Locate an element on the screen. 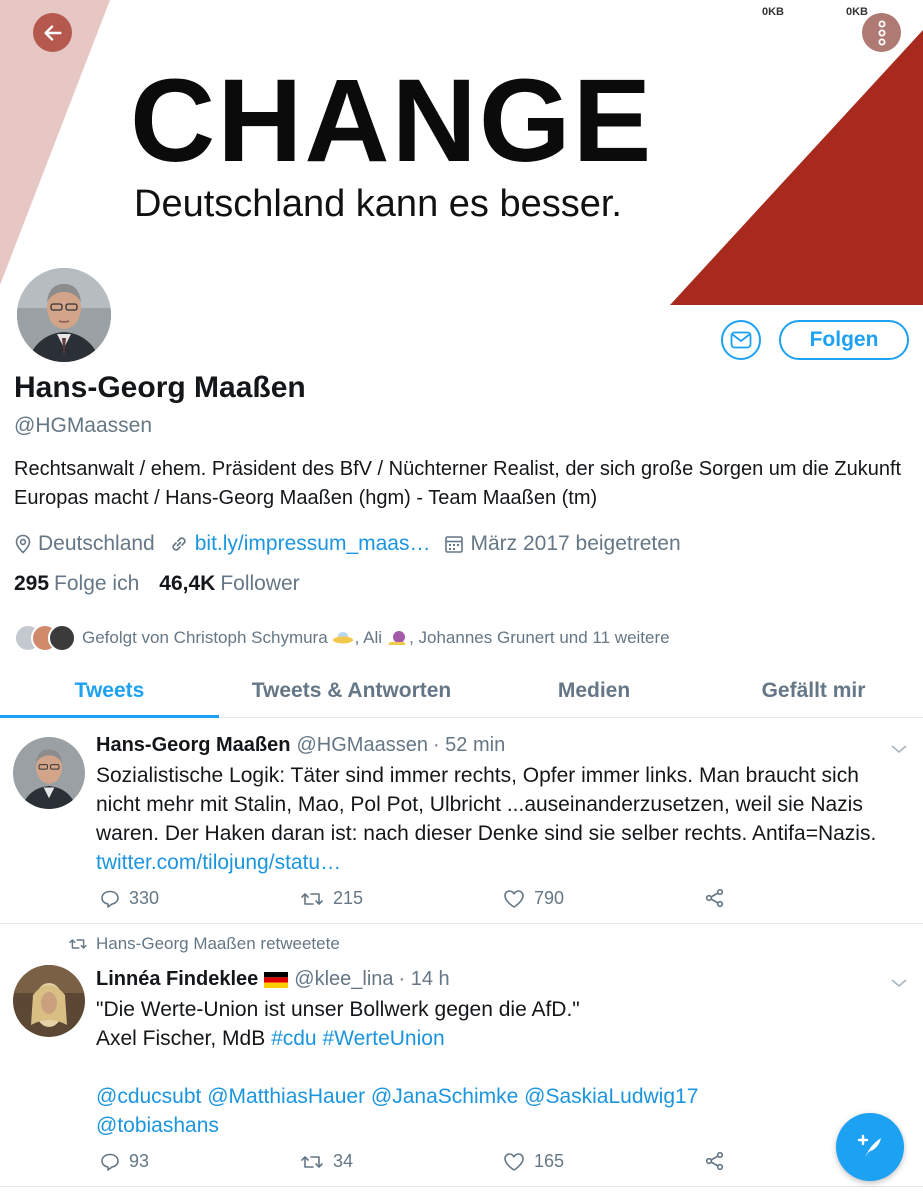 This screenshot has width=923, height=1200. profile-avatar is located at coordinates (64, 315).